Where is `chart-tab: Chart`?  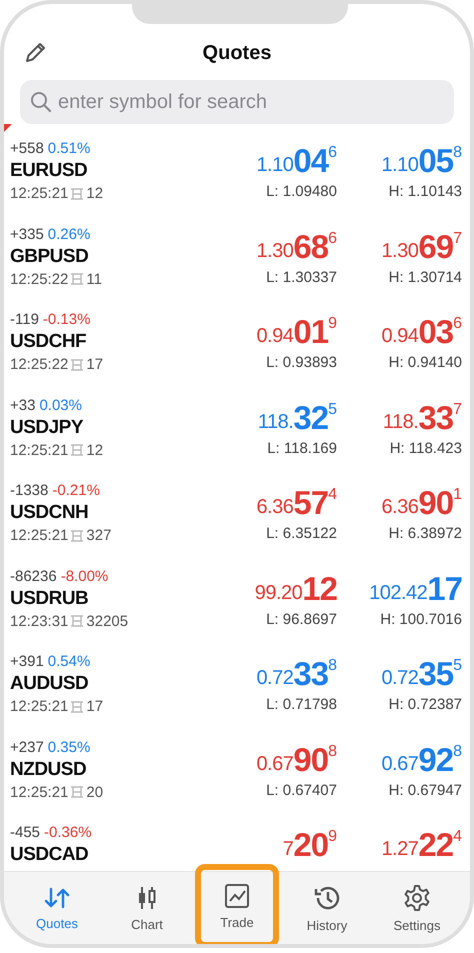
chart-tab: Chart is located at coordinates (147, 908).